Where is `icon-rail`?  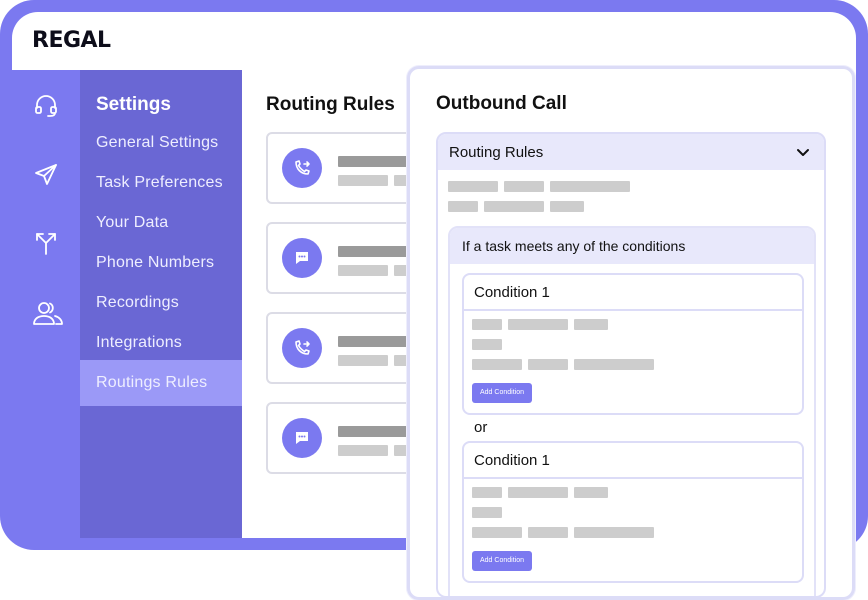
icon-rail is located at coordinates (46, 304).